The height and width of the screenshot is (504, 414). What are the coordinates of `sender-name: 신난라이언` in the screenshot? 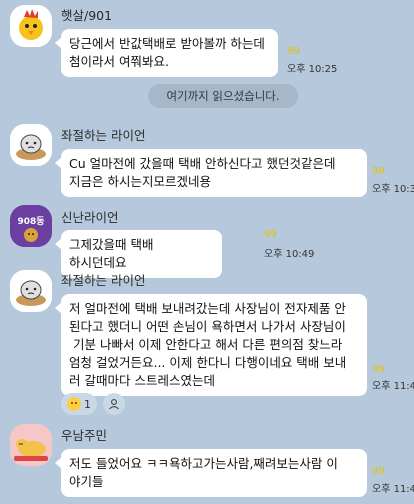 It's located at (90, 217).